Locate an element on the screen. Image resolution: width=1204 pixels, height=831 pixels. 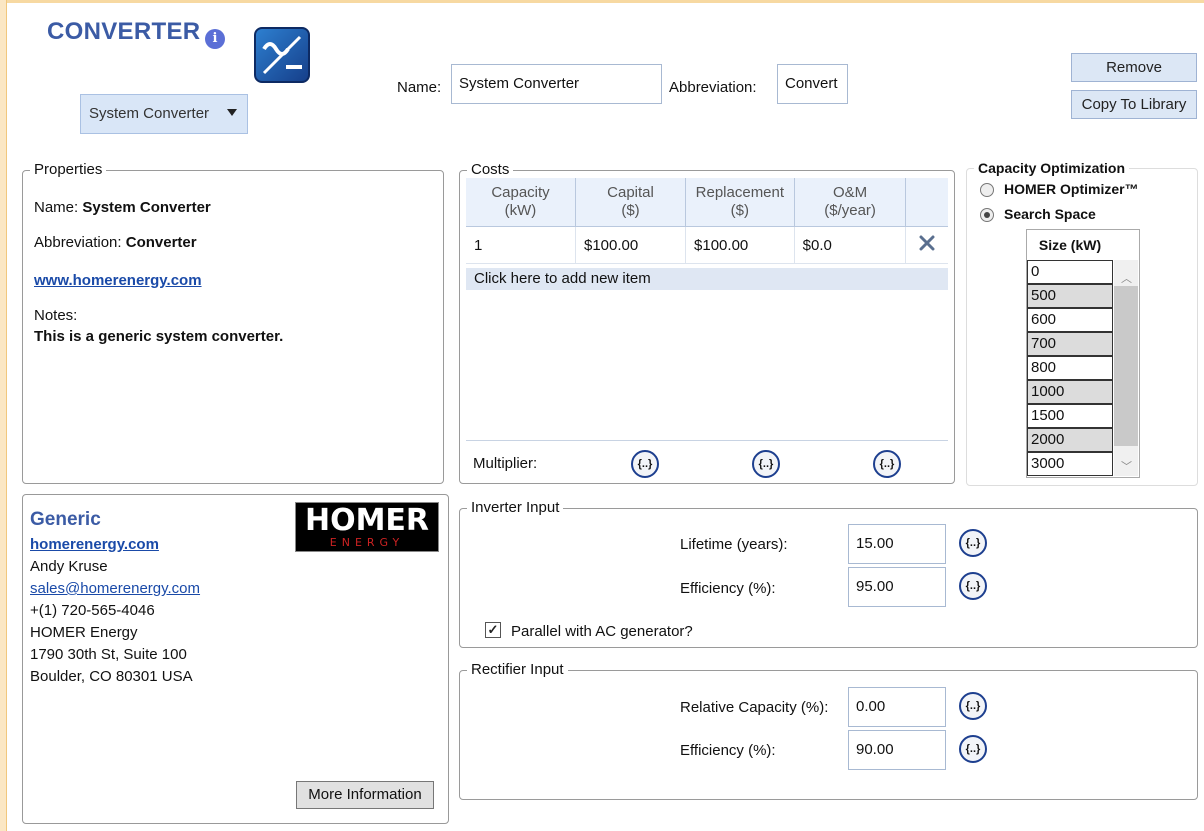
properties-notes-value: This is a generic system converter. is located at coordinates (159, 336).